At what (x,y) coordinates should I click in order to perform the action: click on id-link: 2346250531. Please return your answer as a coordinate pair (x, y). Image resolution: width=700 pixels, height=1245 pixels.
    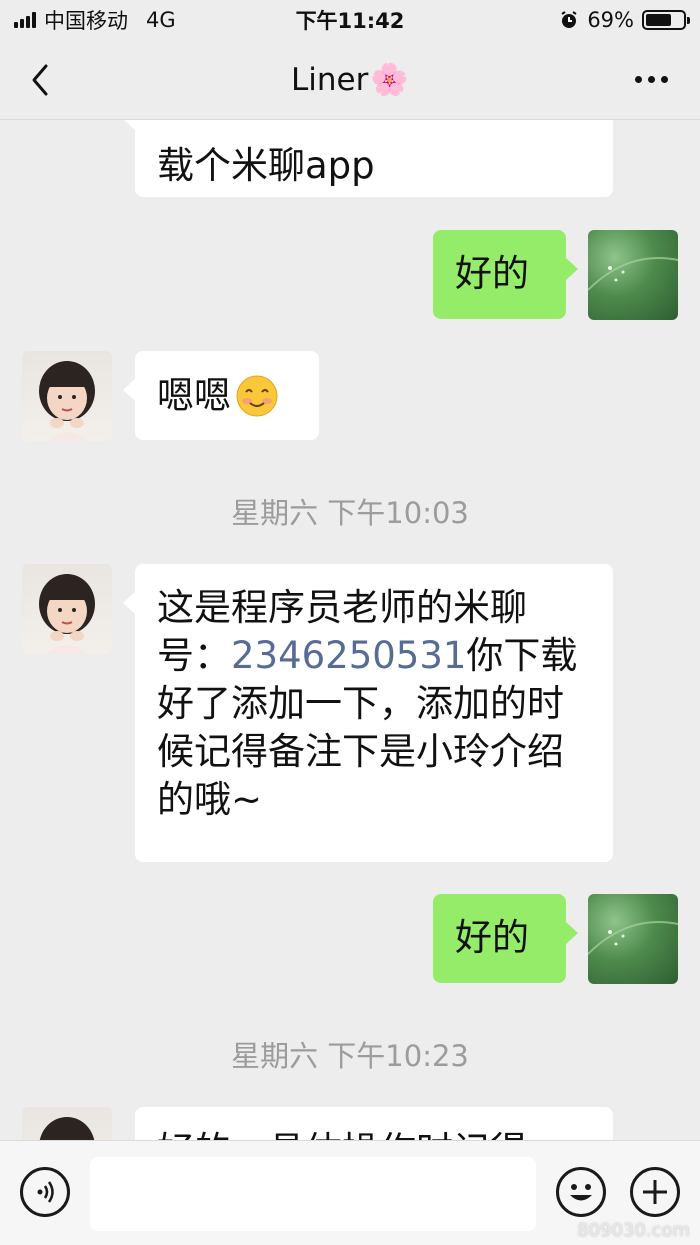
    Looking at the image, I should click on (348, 655).